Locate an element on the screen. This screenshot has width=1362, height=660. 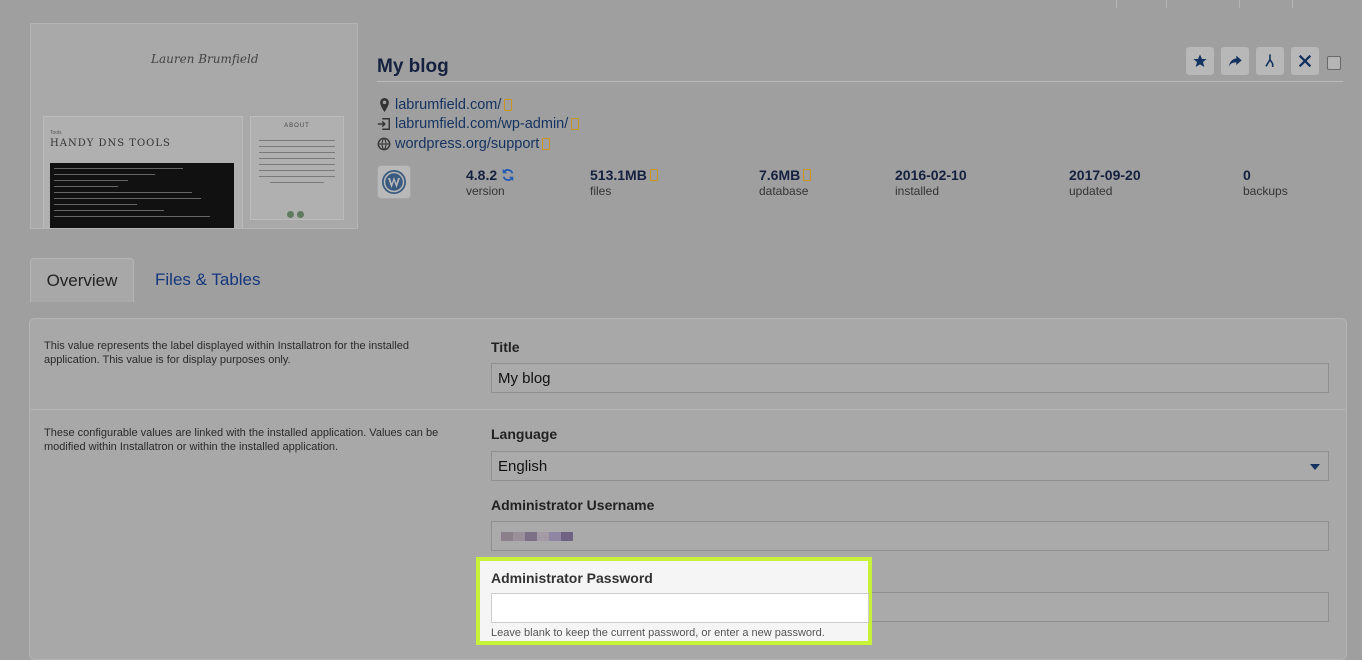
close-icon is located at coordinates (1305, 61).